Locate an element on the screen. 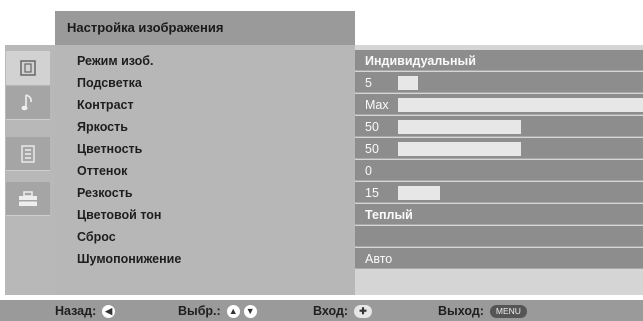 The image size is (643, 321). setting-label: Контраст is located at coordinates (105, 105).